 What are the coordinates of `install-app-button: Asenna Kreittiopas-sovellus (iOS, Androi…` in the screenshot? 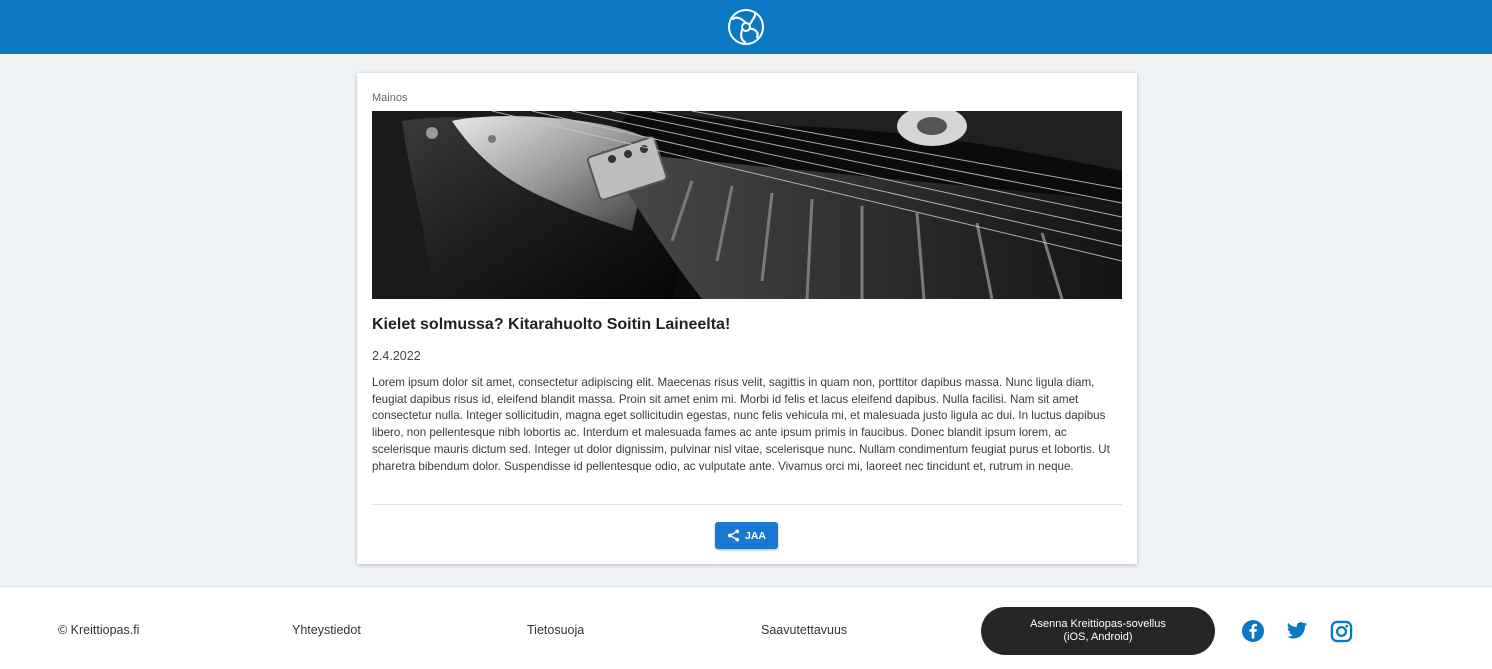 It's located at (1098, 631).